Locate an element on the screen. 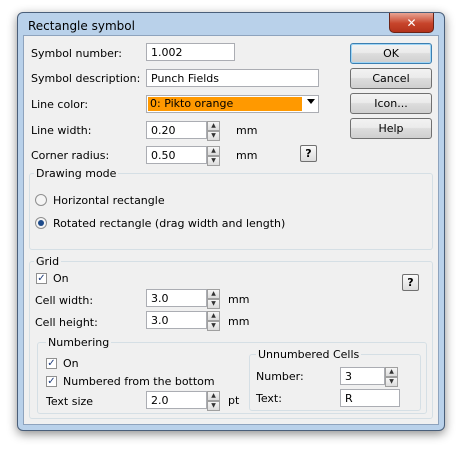  corner-radius-label: Corner radius: is located at coordinates (70, 155).